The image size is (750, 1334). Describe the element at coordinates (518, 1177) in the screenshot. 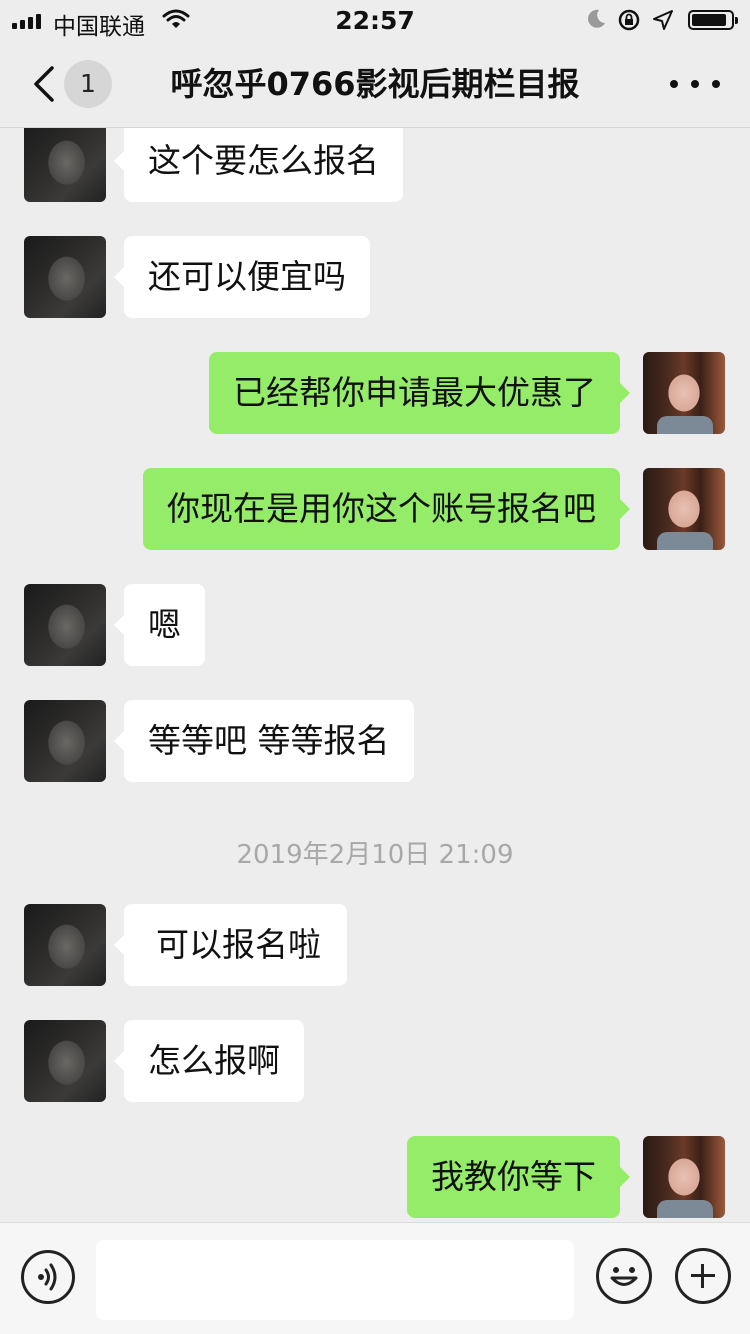

I see `message-bubble: 我教你等下` at that location.